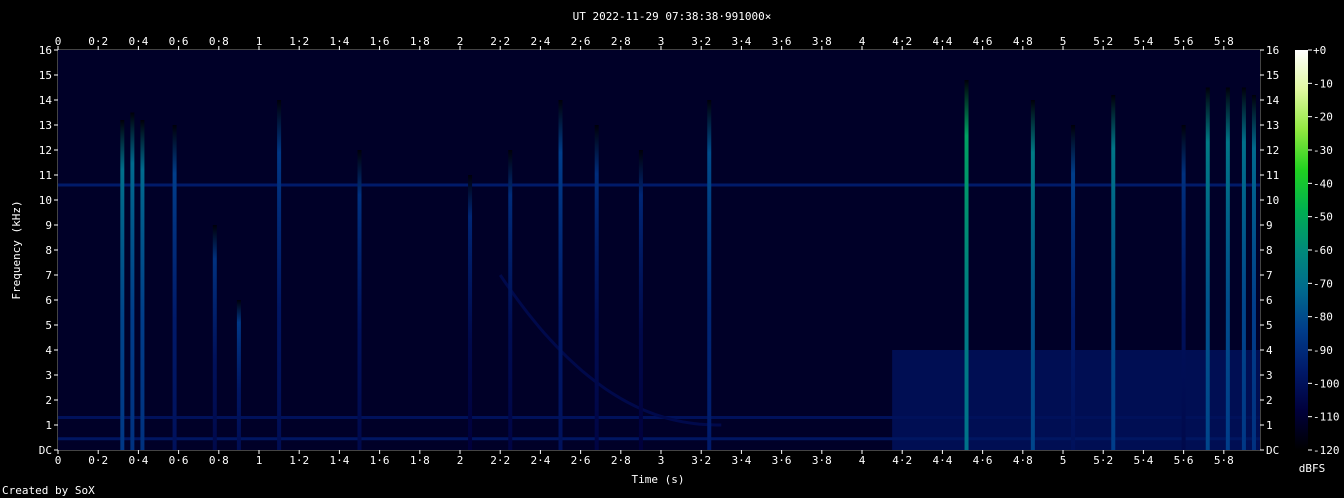 The height and width of the screenshot is (498, 1344). I want to click on y-tick-label-right: 13, so click(1272, 125).